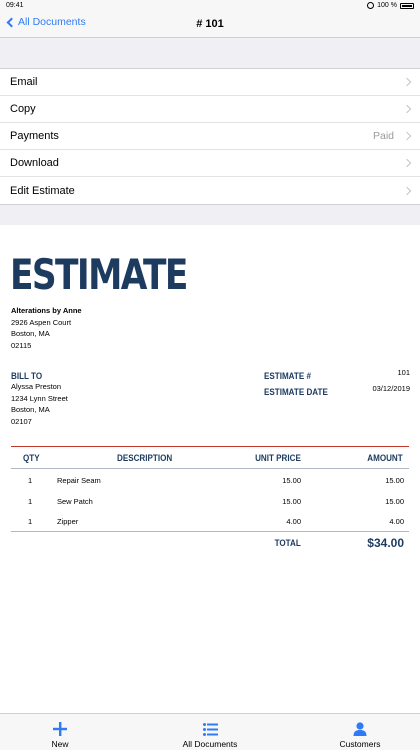  I want to click on company-city: Boston, MA, so click(30, 333).